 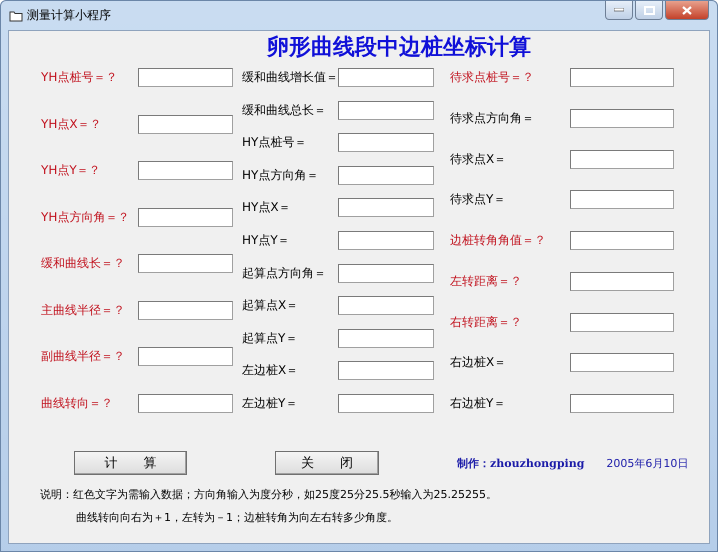 I want to click on close-button: 关 闭, so click(x=327, y=463).